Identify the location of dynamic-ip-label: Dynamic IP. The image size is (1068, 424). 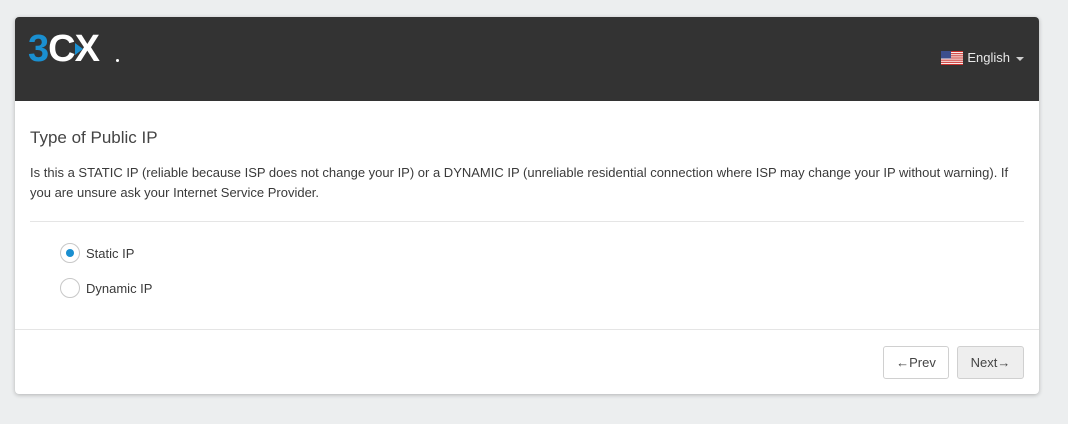
(119, 288).